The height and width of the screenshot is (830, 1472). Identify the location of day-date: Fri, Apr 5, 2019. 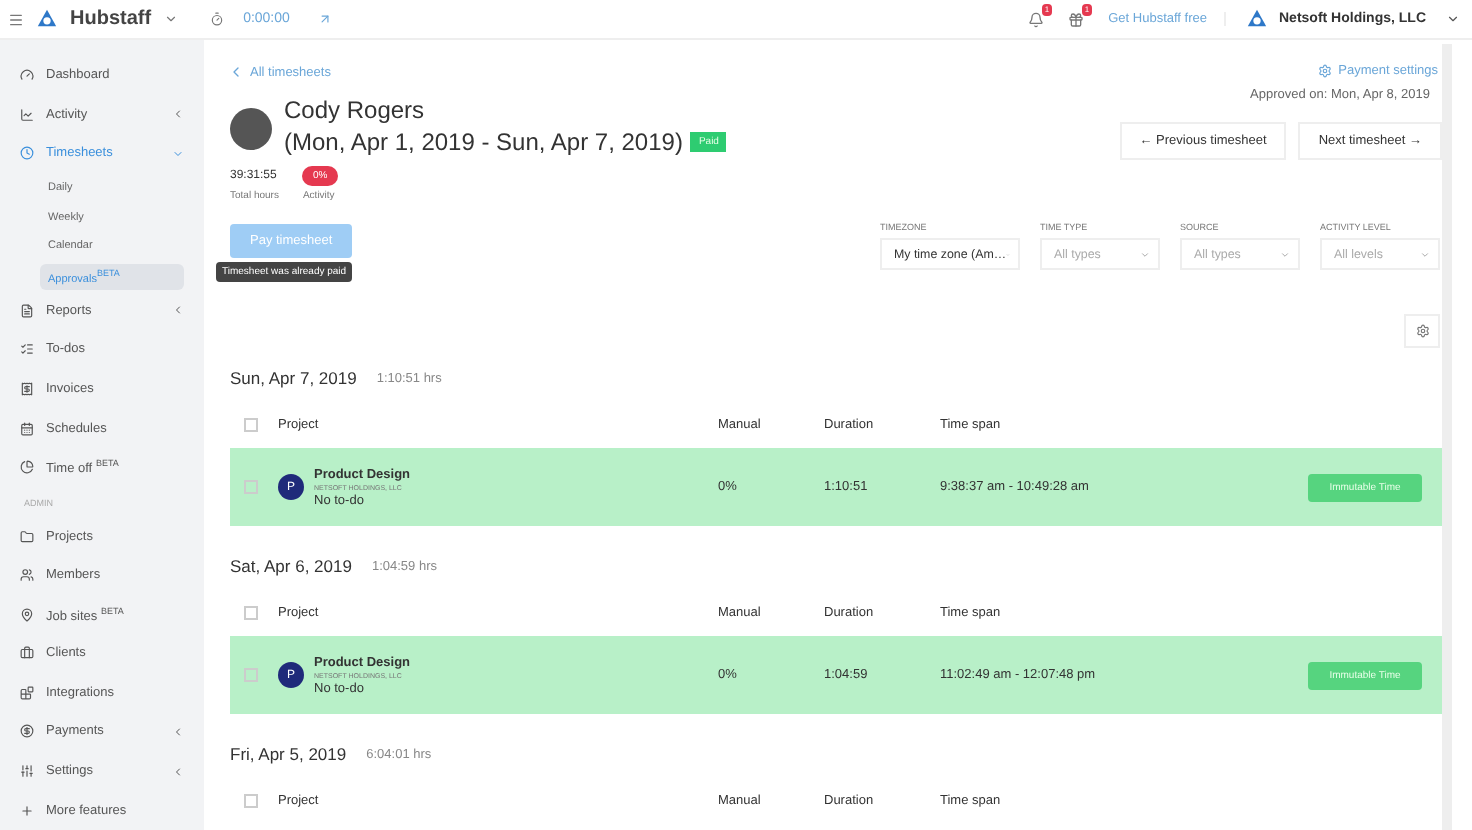
(288, 754).